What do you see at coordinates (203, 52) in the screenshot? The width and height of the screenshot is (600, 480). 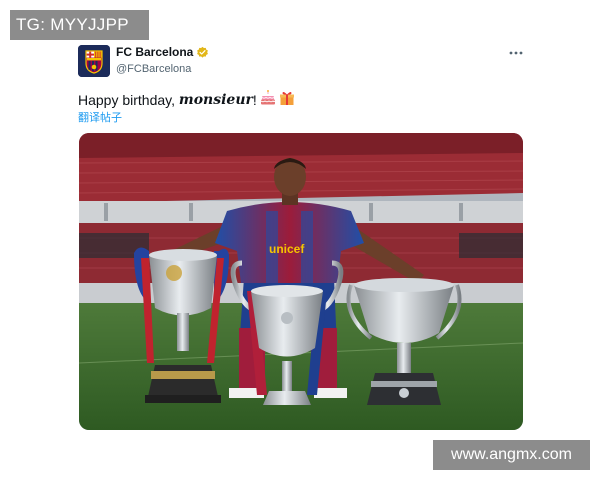 I see `gold-verified-badge-icon` at bounding box center [203, 52].